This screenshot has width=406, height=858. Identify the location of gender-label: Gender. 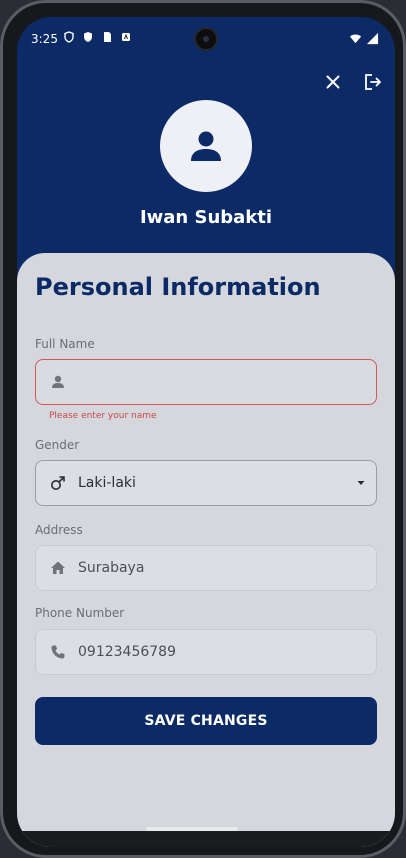
(57, 445).